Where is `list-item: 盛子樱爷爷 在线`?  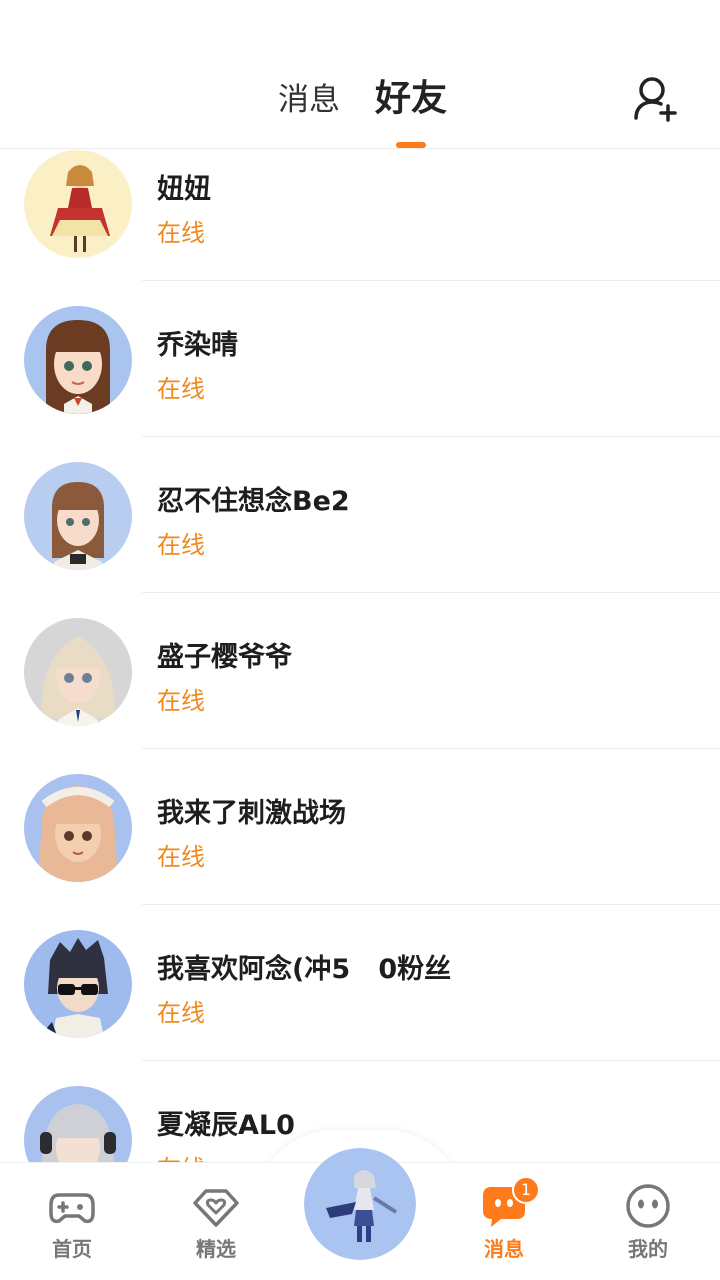
list-item: 盛子樱爷爷 在线 is located at coordinates (360, 671).